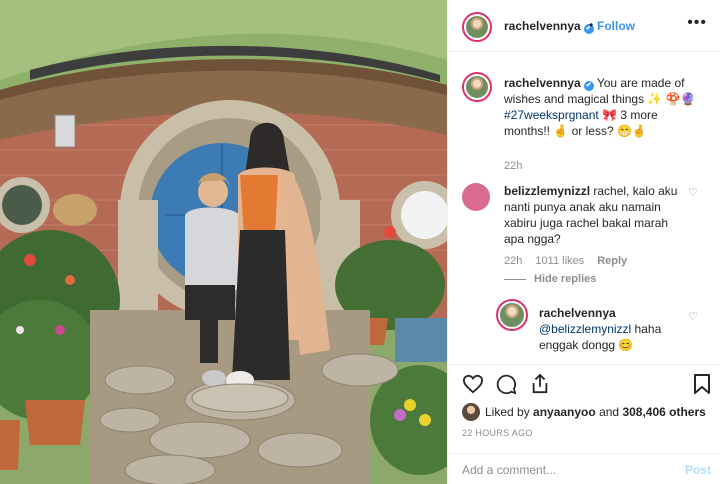 The height and width of the screenshot is (484, 720). Describe the element at coordinates (616, 26) in the screenshot. I see `follow-button: Follow` at that location.